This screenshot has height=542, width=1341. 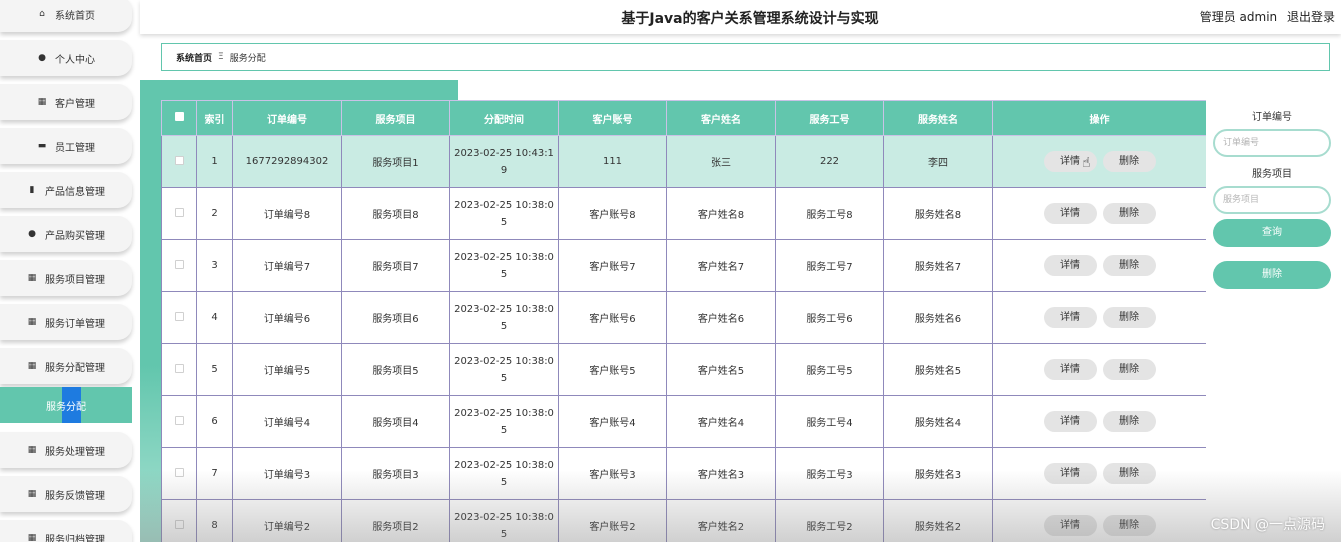 What do you see at coordinates (75, 192) in the screenshot?
I see `sidebar-item-label: 产品信息管理` at bounding box center [75, 192].